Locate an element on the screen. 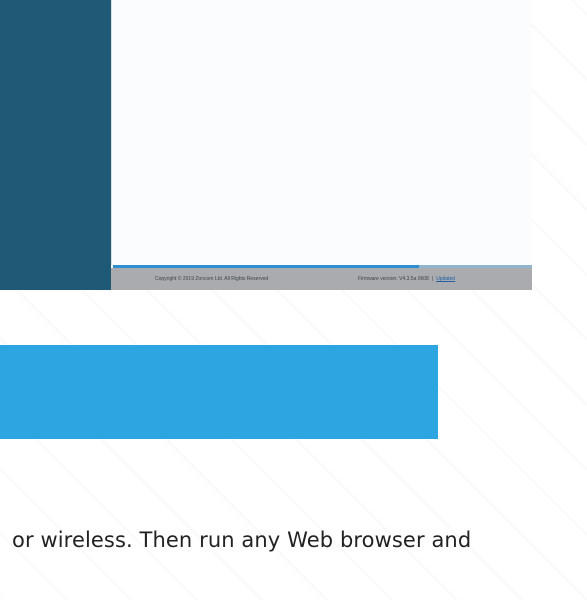 Image resolution: width=587 pixels, height=600 pixels. firmware-version-text: Firmware version: V4.3.5a 0608 is located at coordinates (393, 279).